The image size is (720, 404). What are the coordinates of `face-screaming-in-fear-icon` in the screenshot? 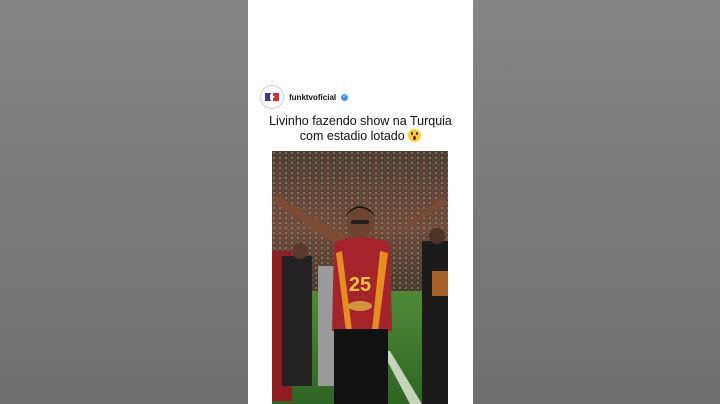 It's located at (415, 135).